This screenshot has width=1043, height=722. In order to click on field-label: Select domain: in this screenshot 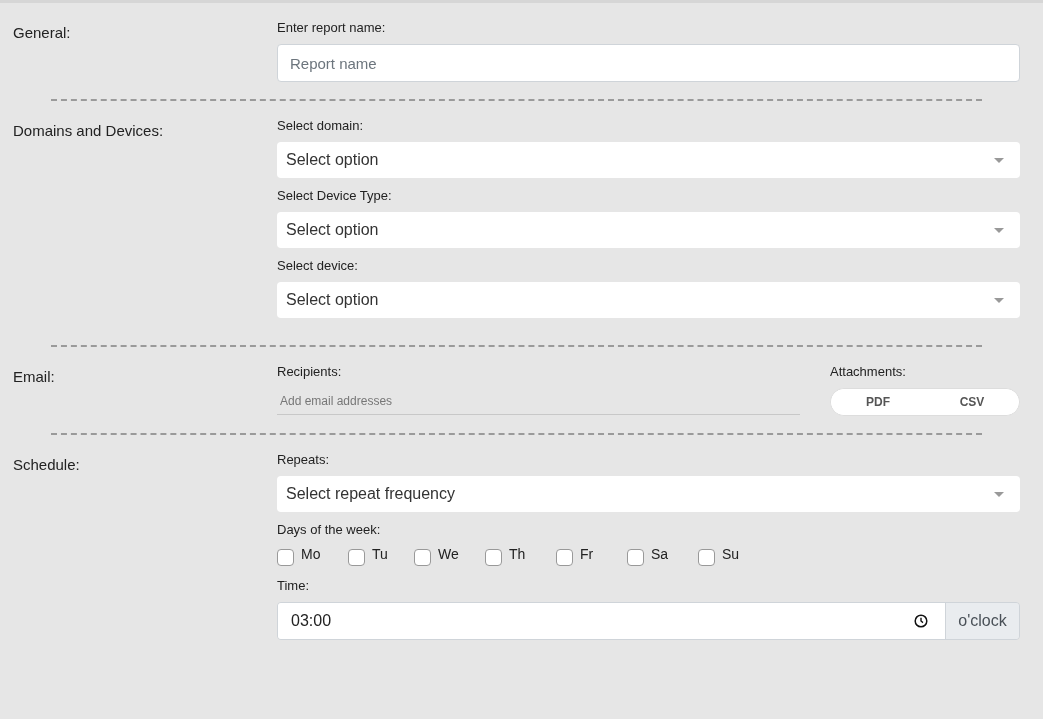, I will do `click(320, 125)`.